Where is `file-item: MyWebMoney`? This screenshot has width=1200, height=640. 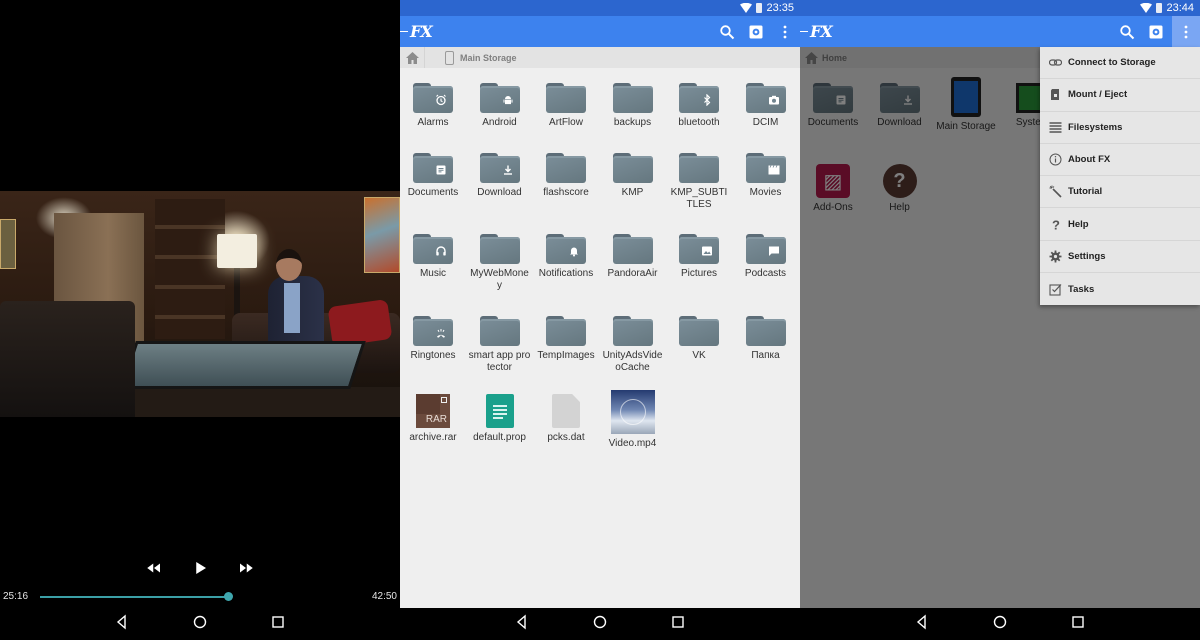
file-item: MyWebMoney is located at coordinates (500, 263).